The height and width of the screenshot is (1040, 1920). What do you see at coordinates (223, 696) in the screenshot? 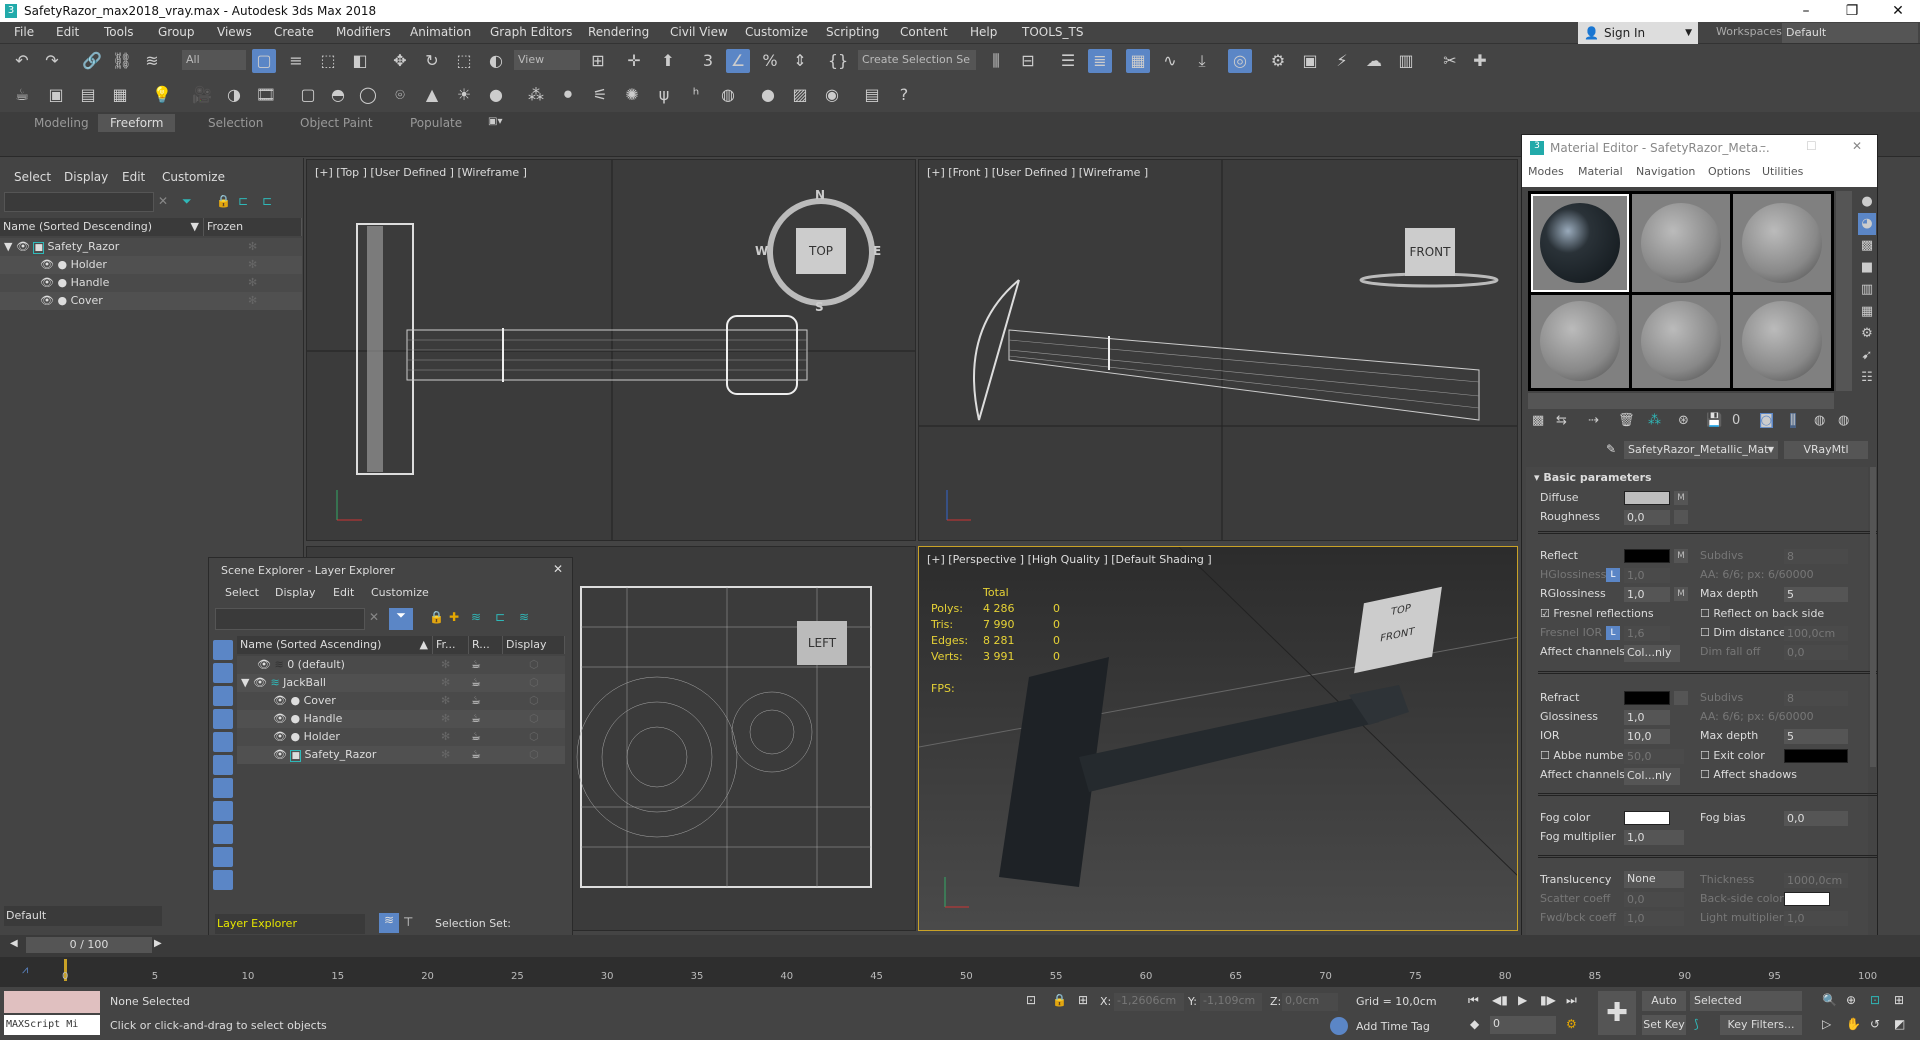
I see `lights-filter-icon` at bounding box center [223, 696].